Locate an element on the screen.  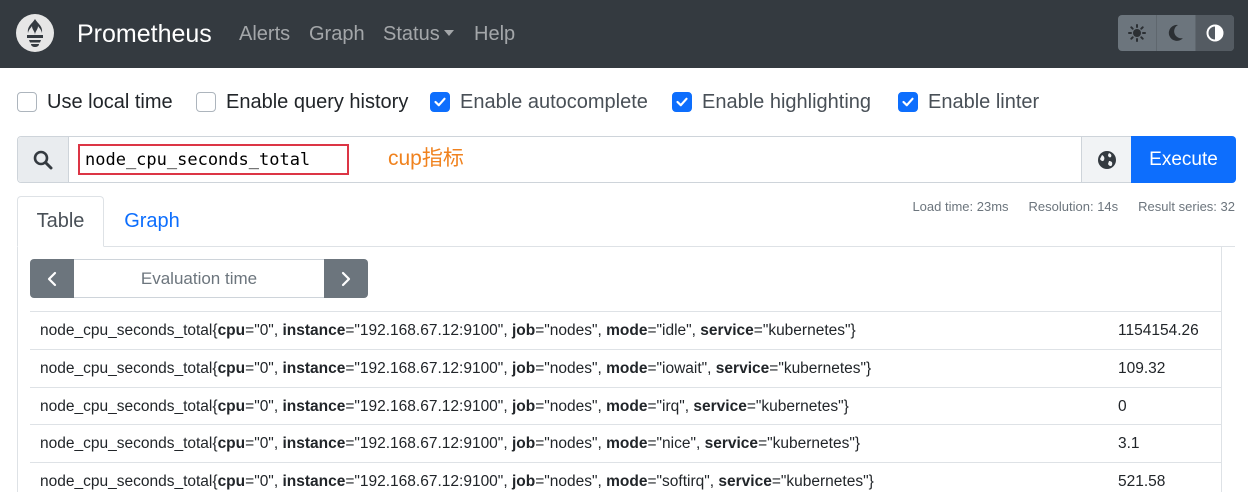
series-value: 1154154.26 is located at coordinates (1158, 330).